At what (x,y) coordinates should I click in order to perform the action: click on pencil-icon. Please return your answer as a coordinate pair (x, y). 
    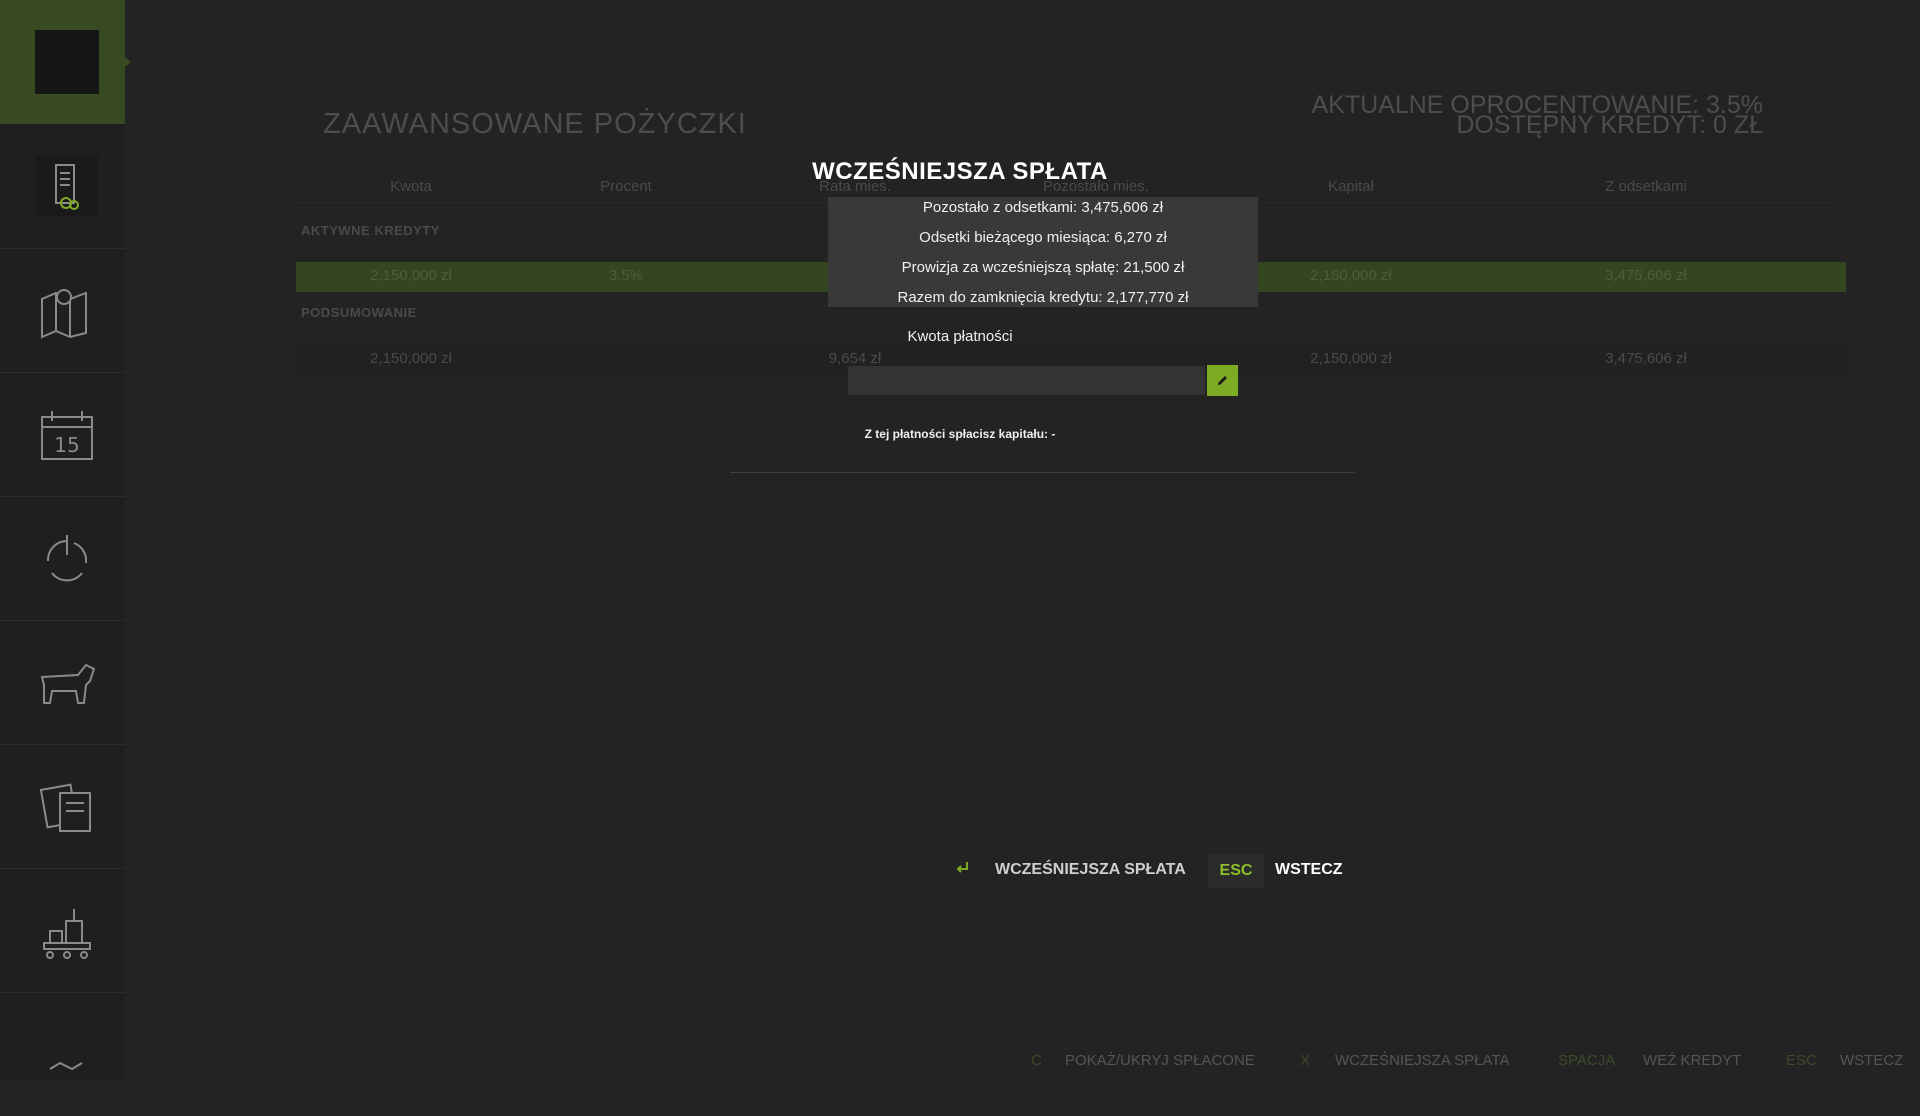
    Looking at the image, I should click on (1222, 380).